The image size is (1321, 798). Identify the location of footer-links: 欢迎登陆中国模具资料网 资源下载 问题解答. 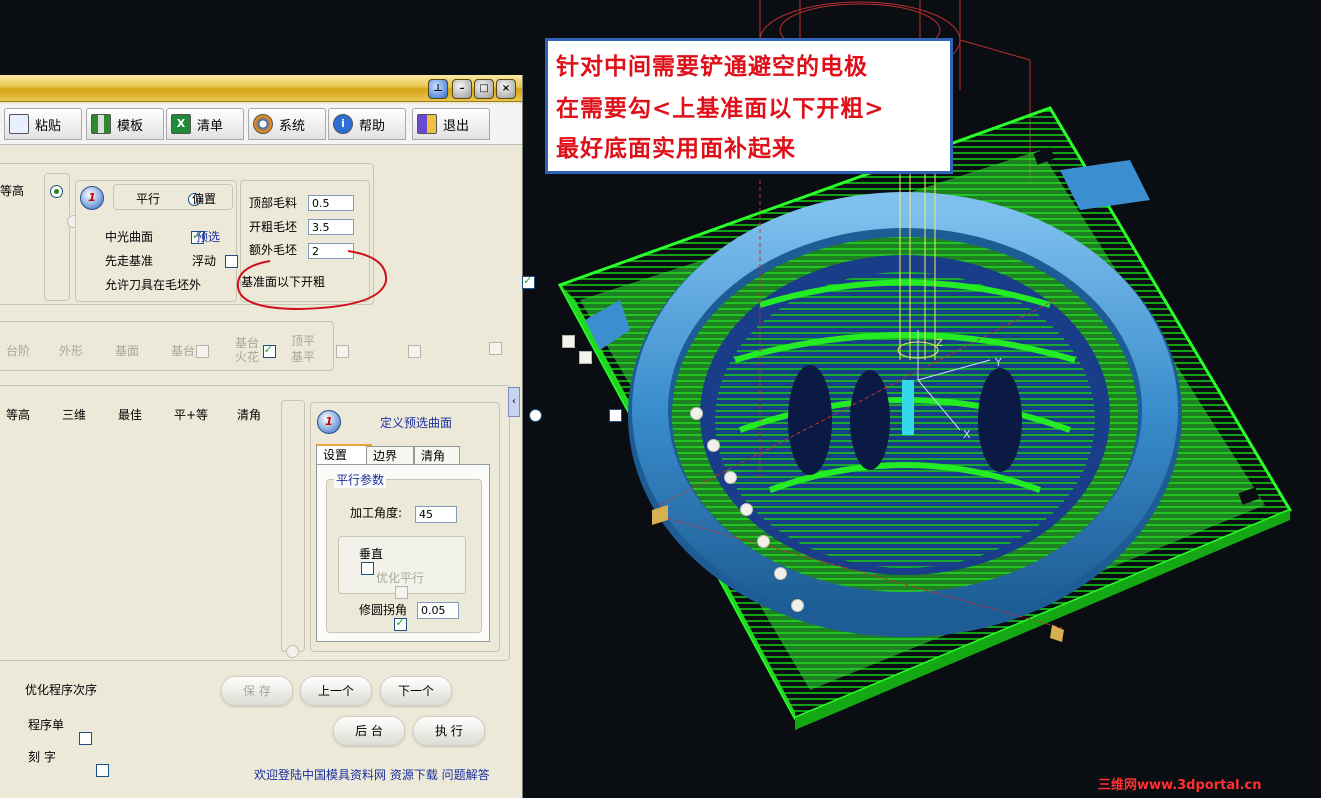
(372, 774).